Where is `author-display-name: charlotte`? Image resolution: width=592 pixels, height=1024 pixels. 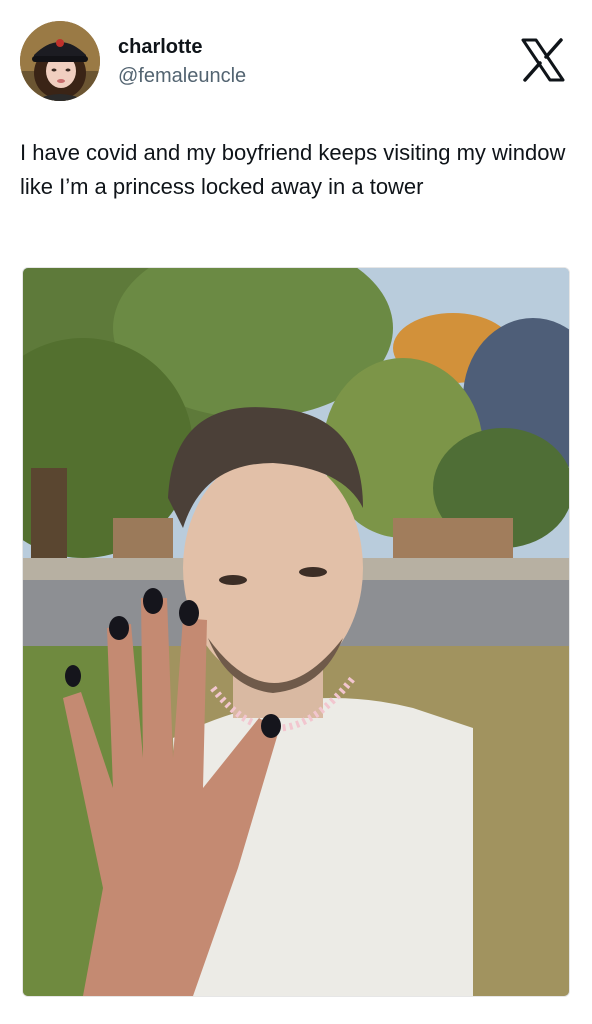
author-display-name: charlotte is located at coordinates (160, 47).